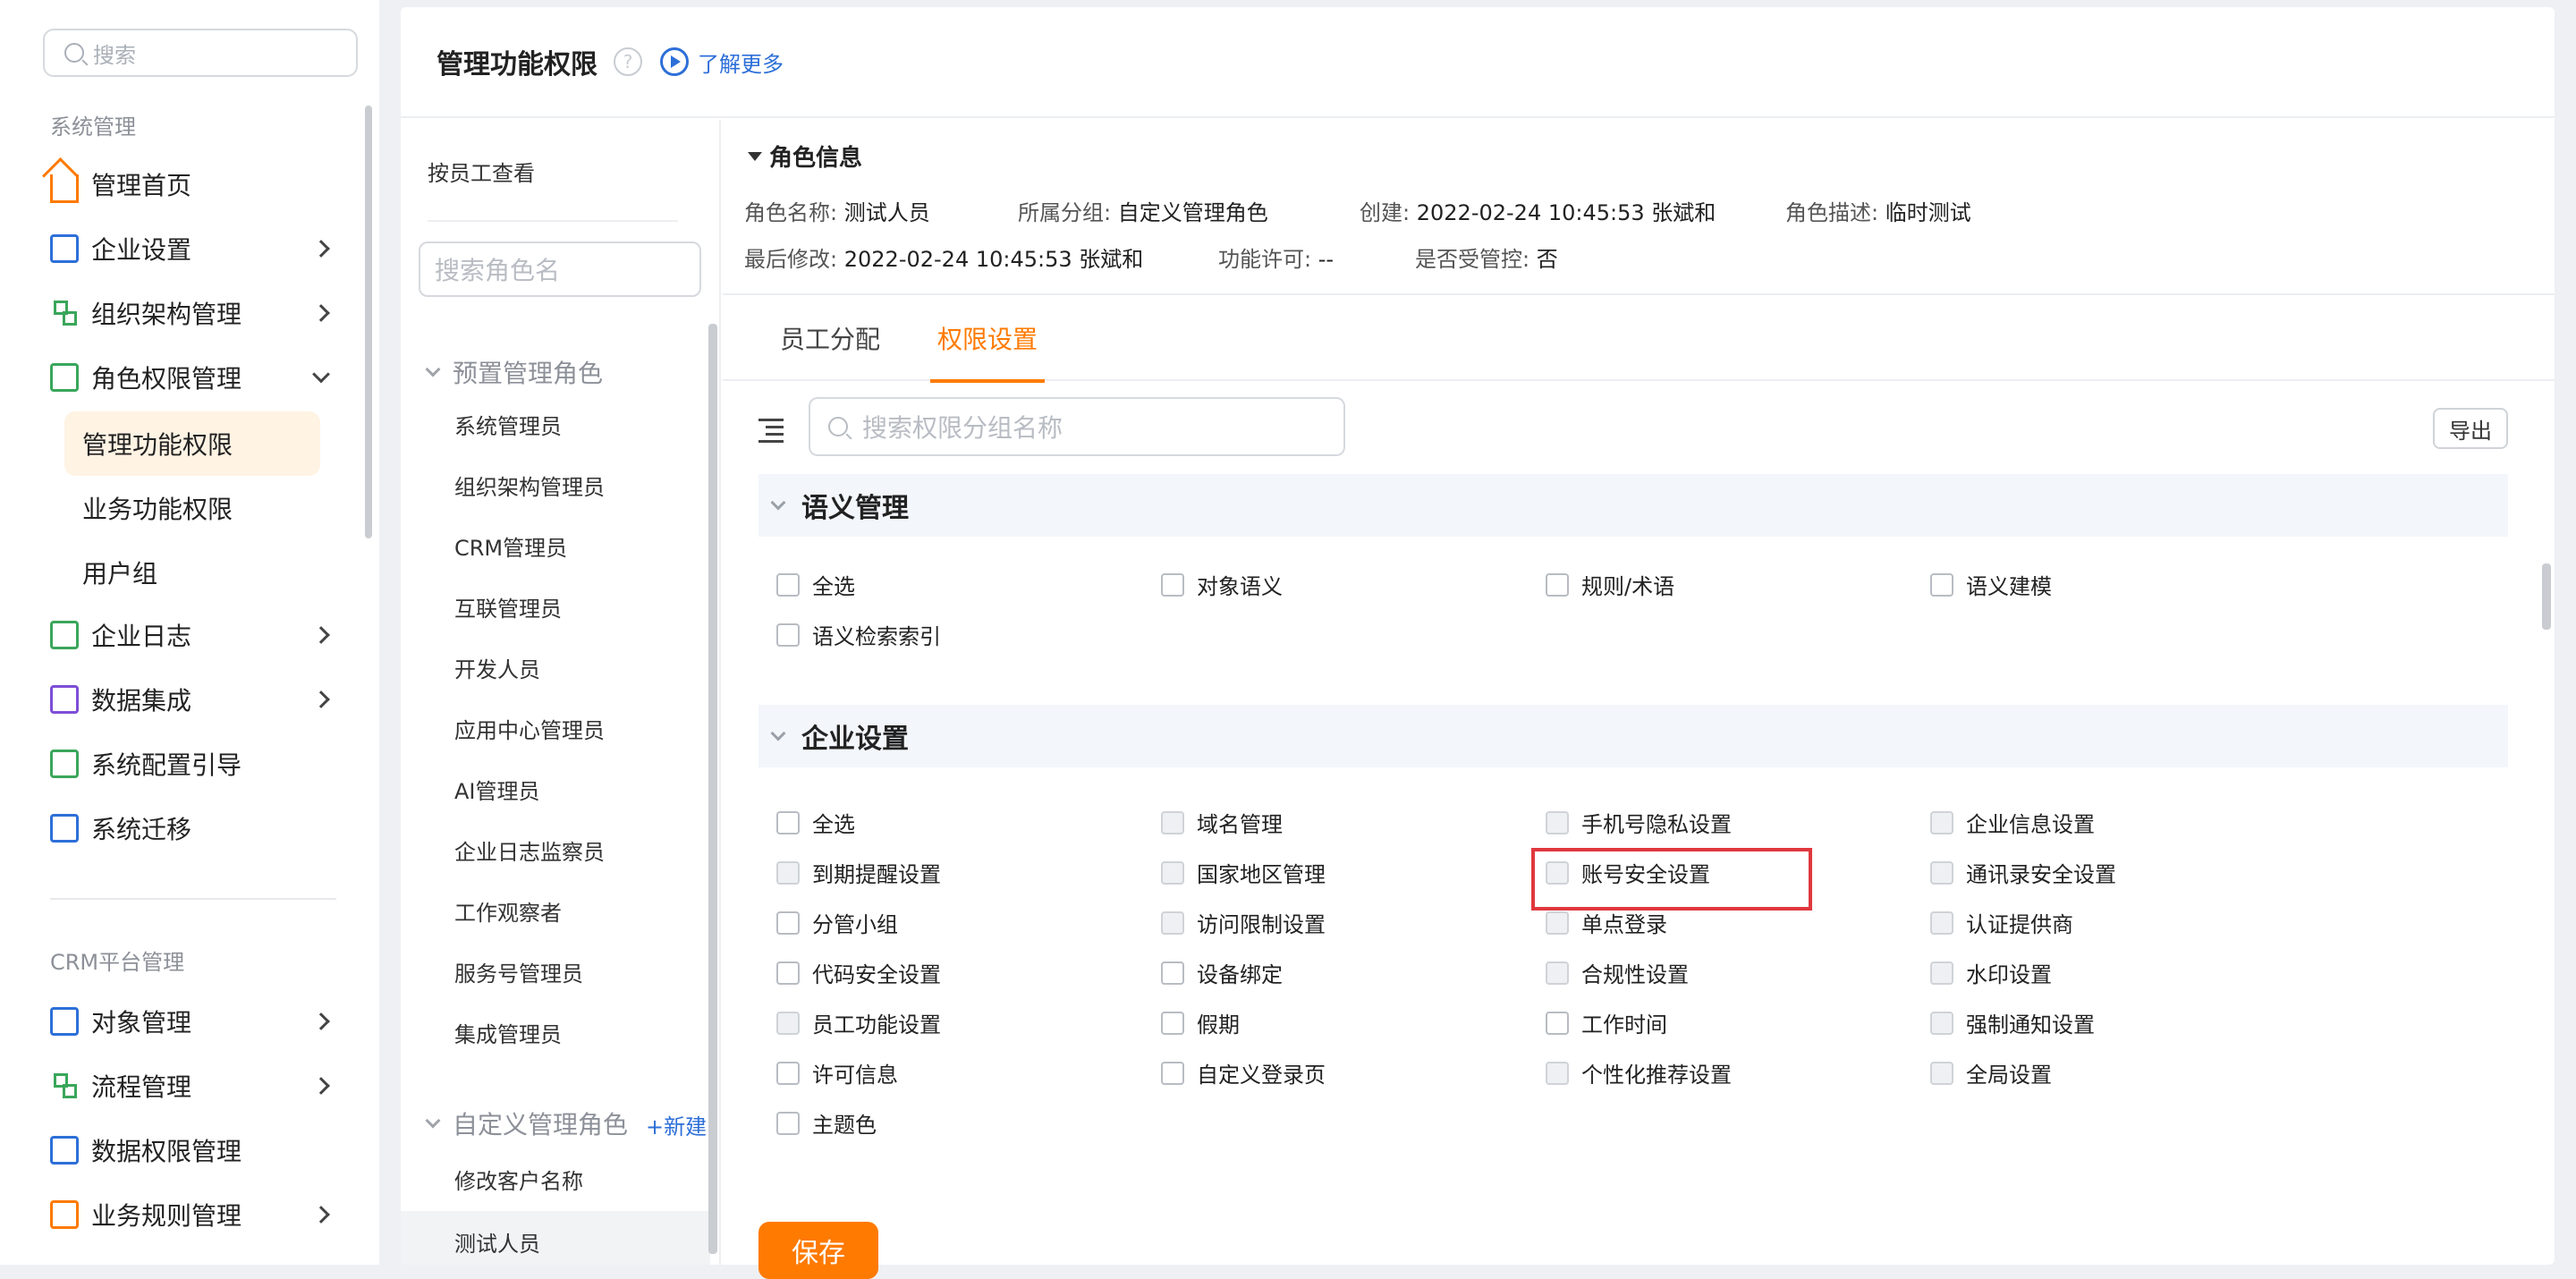 This screenshot has width=2576, height=1279. I want to click on checkbox-permission: 合规性设置, so click(1617, 972).